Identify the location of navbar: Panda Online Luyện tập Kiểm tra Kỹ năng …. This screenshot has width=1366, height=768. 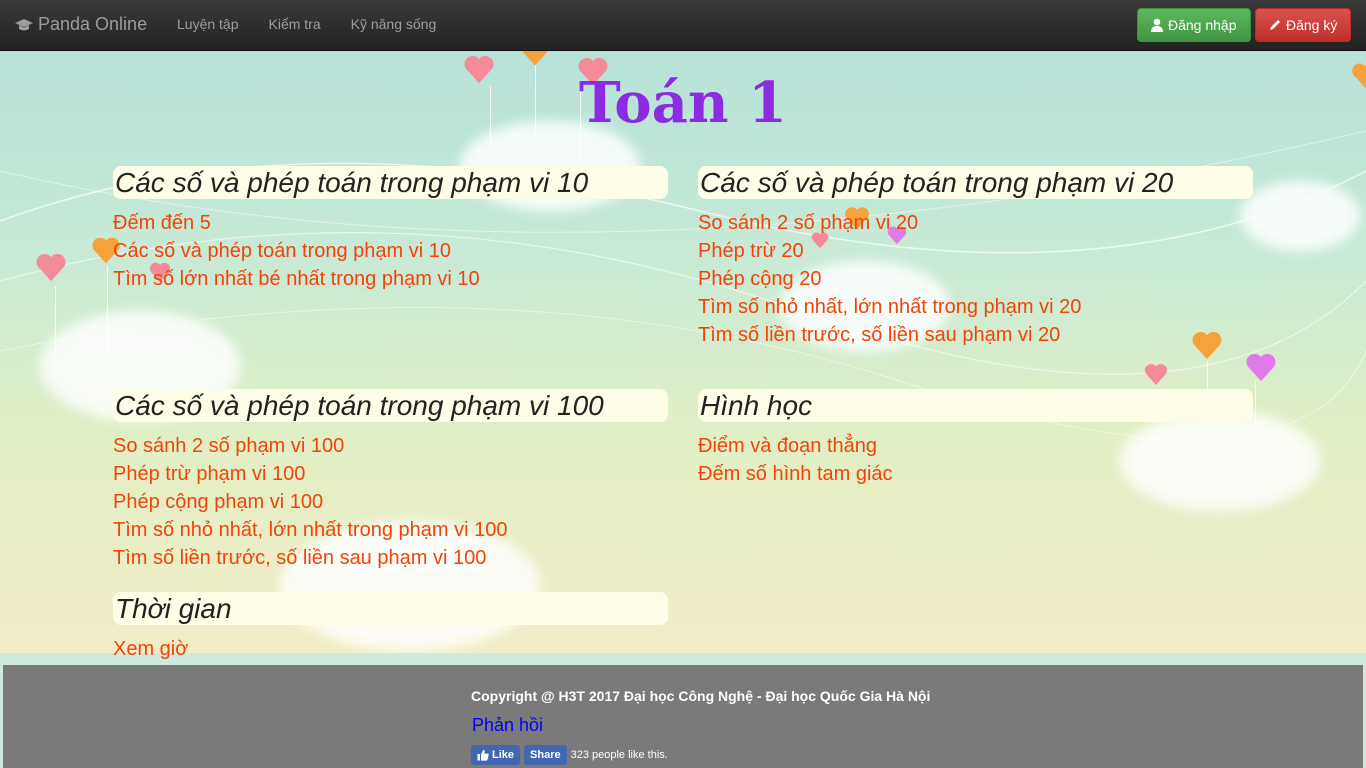
(683, 25).